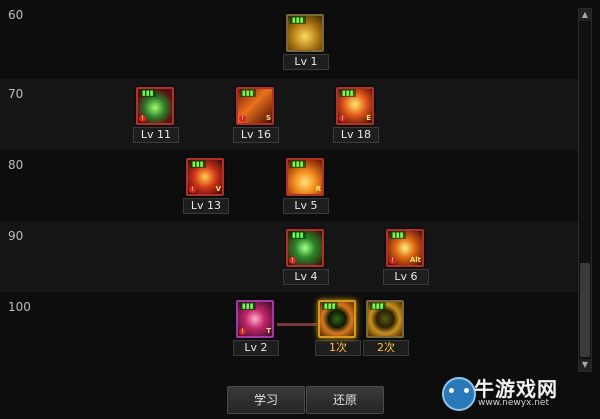 Image resolution: width=600 pixels, height=419 pixels. I want to click on scroll-up-arrow-icon: ▲, so click(585, 15).